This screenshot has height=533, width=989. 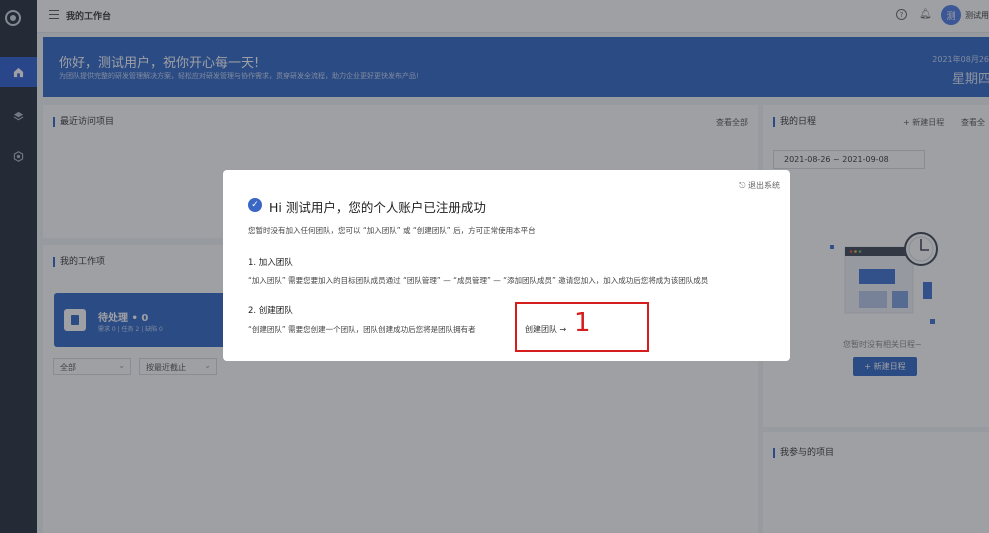 I want to click on annotation-number: 1, so click(x=582, y=323).